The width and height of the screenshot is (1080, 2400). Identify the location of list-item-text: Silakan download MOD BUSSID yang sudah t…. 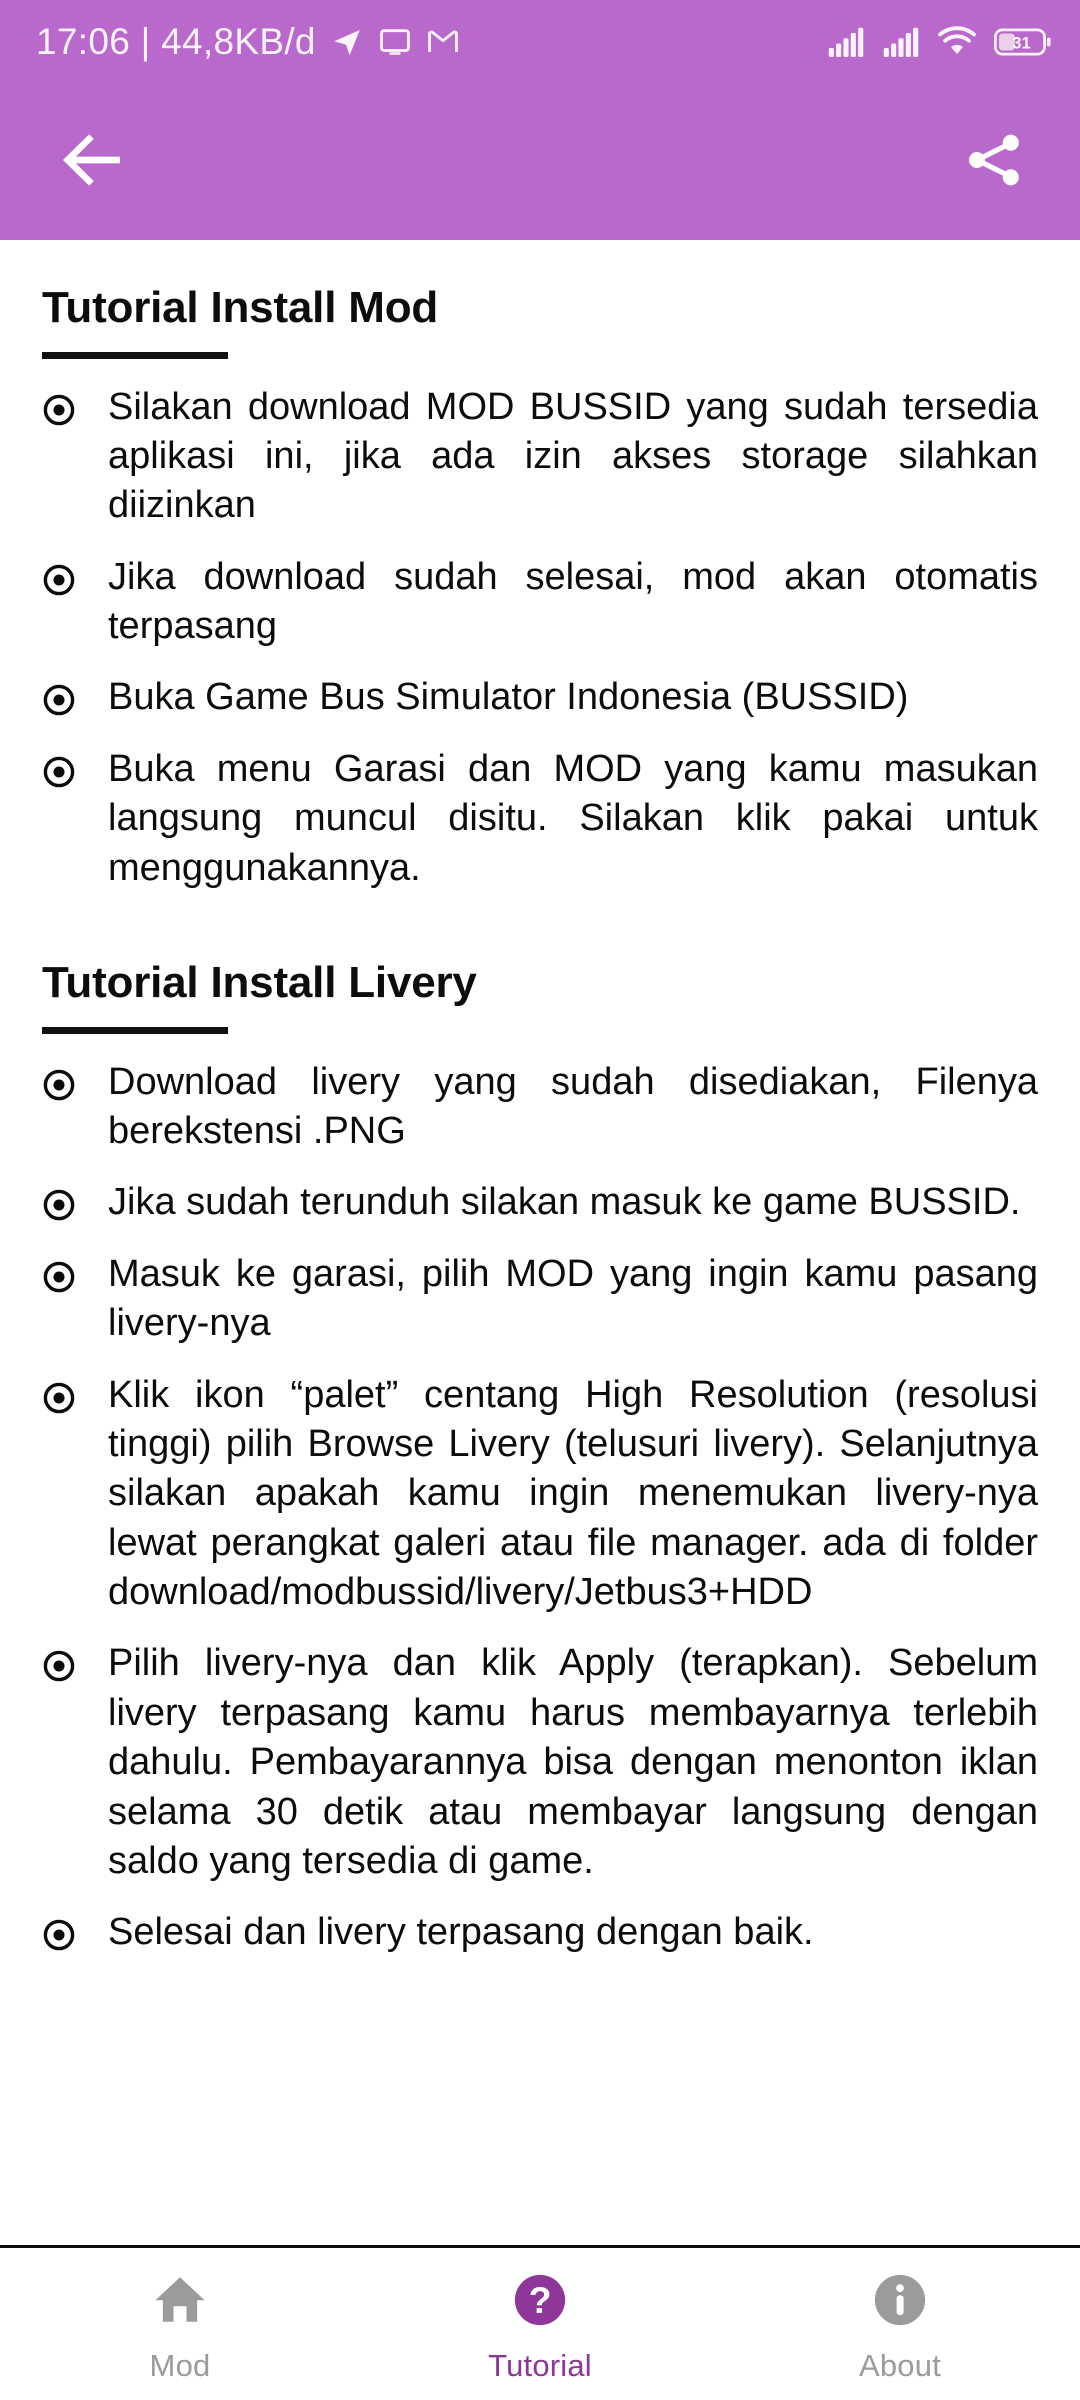
(573, 456).